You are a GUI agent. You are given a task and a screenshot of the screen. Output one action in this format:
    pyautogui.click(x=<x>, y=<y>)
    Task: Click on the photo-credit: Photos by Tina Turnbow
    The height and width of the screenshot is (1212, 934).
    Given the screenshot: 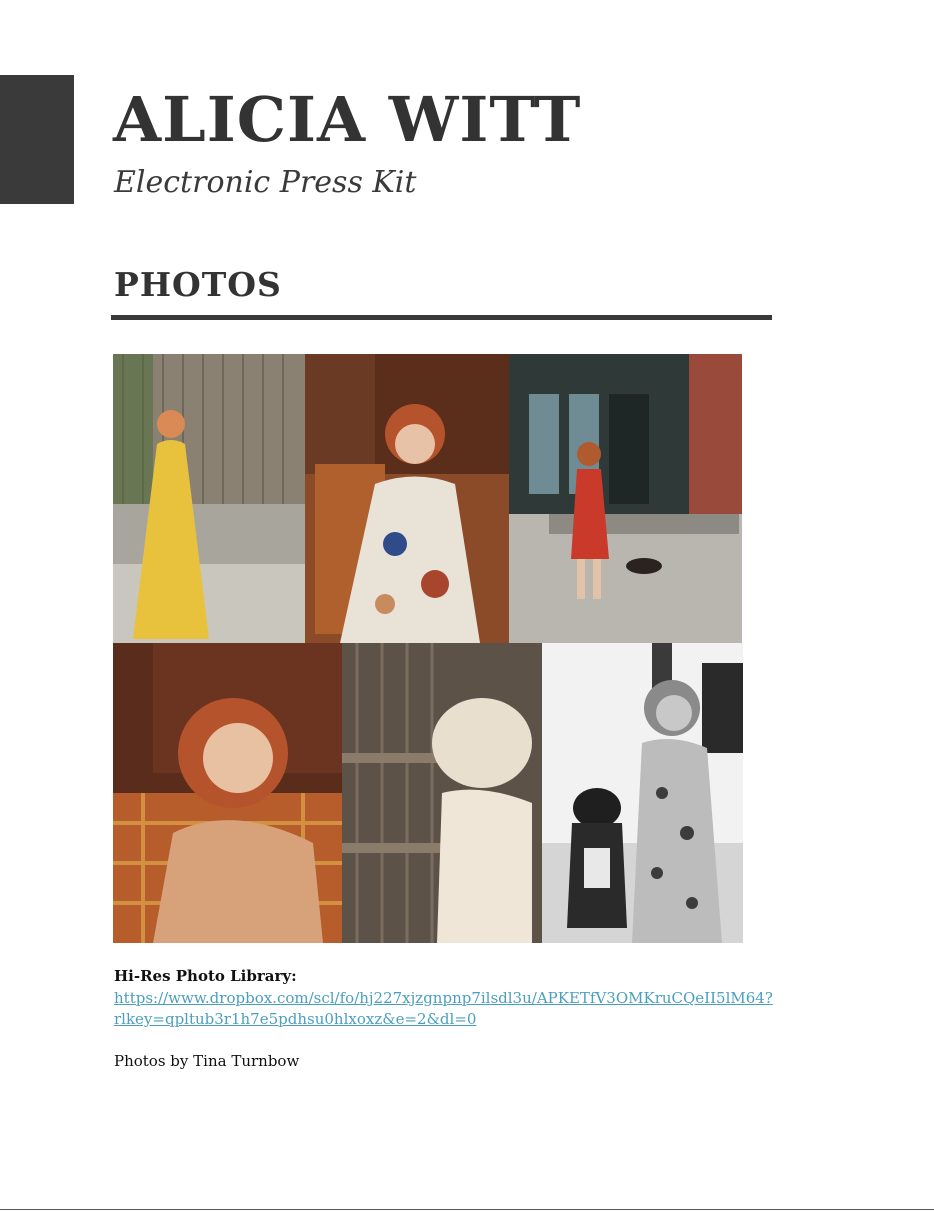 What is the action you would take?
    pyautogui.click(x=207, y=1061)
    